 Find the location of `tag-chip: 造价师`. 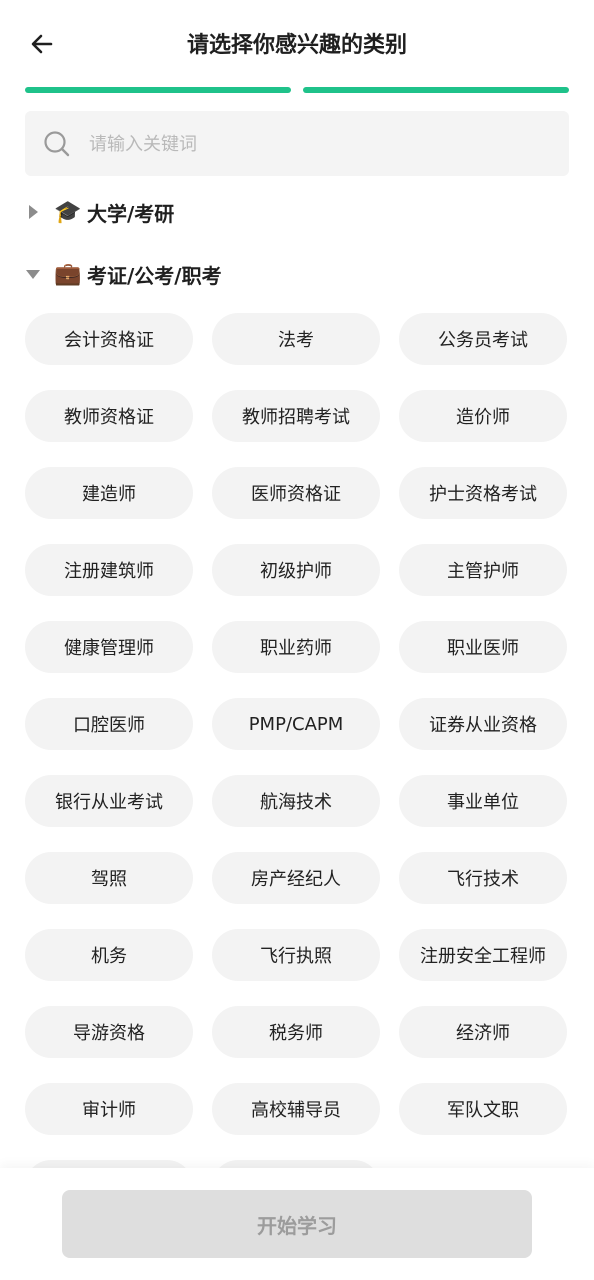

tag-chip: 造价师 is located at coordinates (483, 416).